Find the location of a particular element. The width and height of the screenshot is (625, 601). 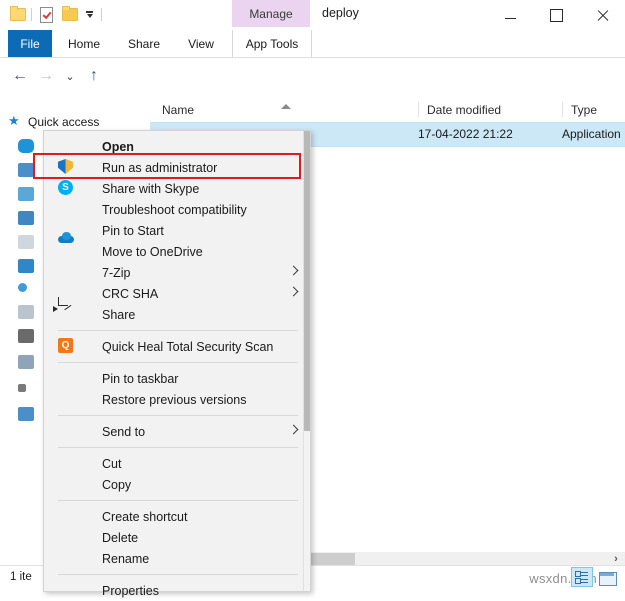

menu-item-7-zip: 7-Zip is located at coordinates (177, 272).